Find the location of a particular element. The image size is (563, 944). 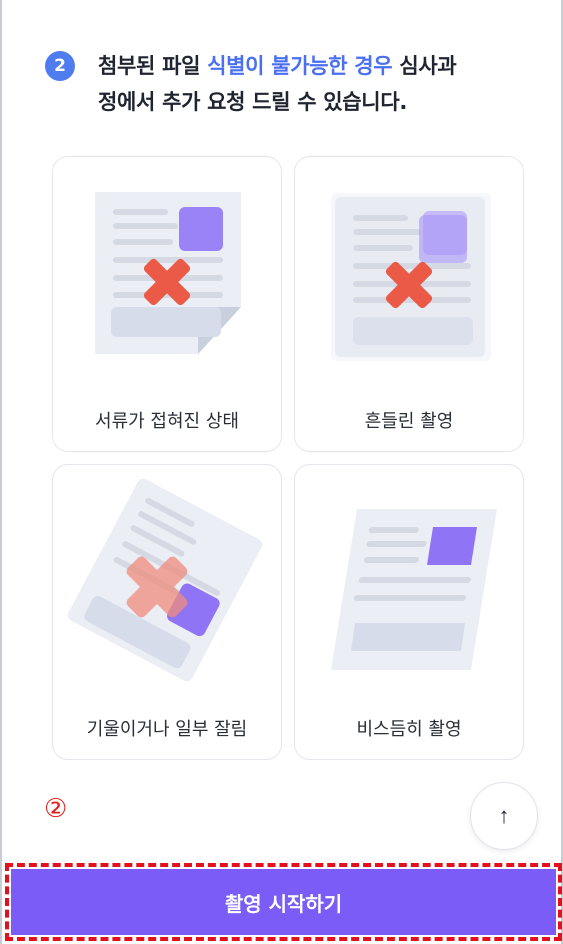

example-card-folded: 서류가 접혀진 상태 is located at coordinates (167, 304).